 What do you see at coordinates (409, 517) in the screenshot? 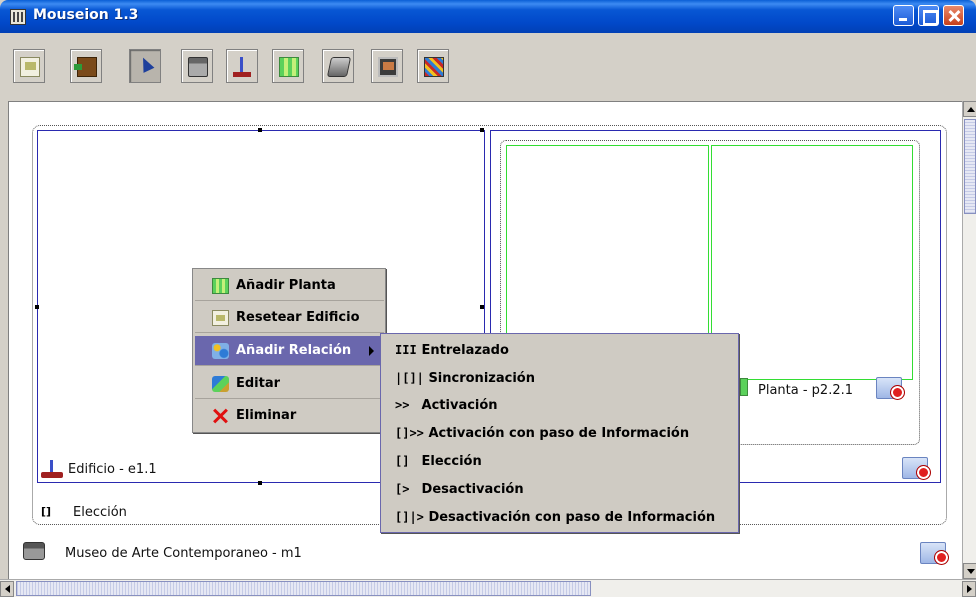
I see `relation-symbol: []|>` at bounding box center [409, 517].